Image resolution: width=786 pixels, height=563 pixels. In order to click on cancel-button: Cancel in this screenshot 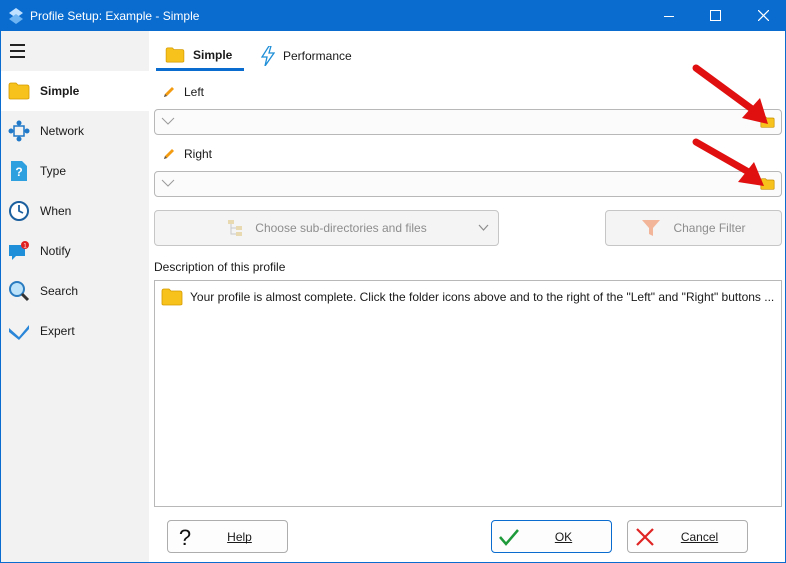, I will do `click(687, 536)`.